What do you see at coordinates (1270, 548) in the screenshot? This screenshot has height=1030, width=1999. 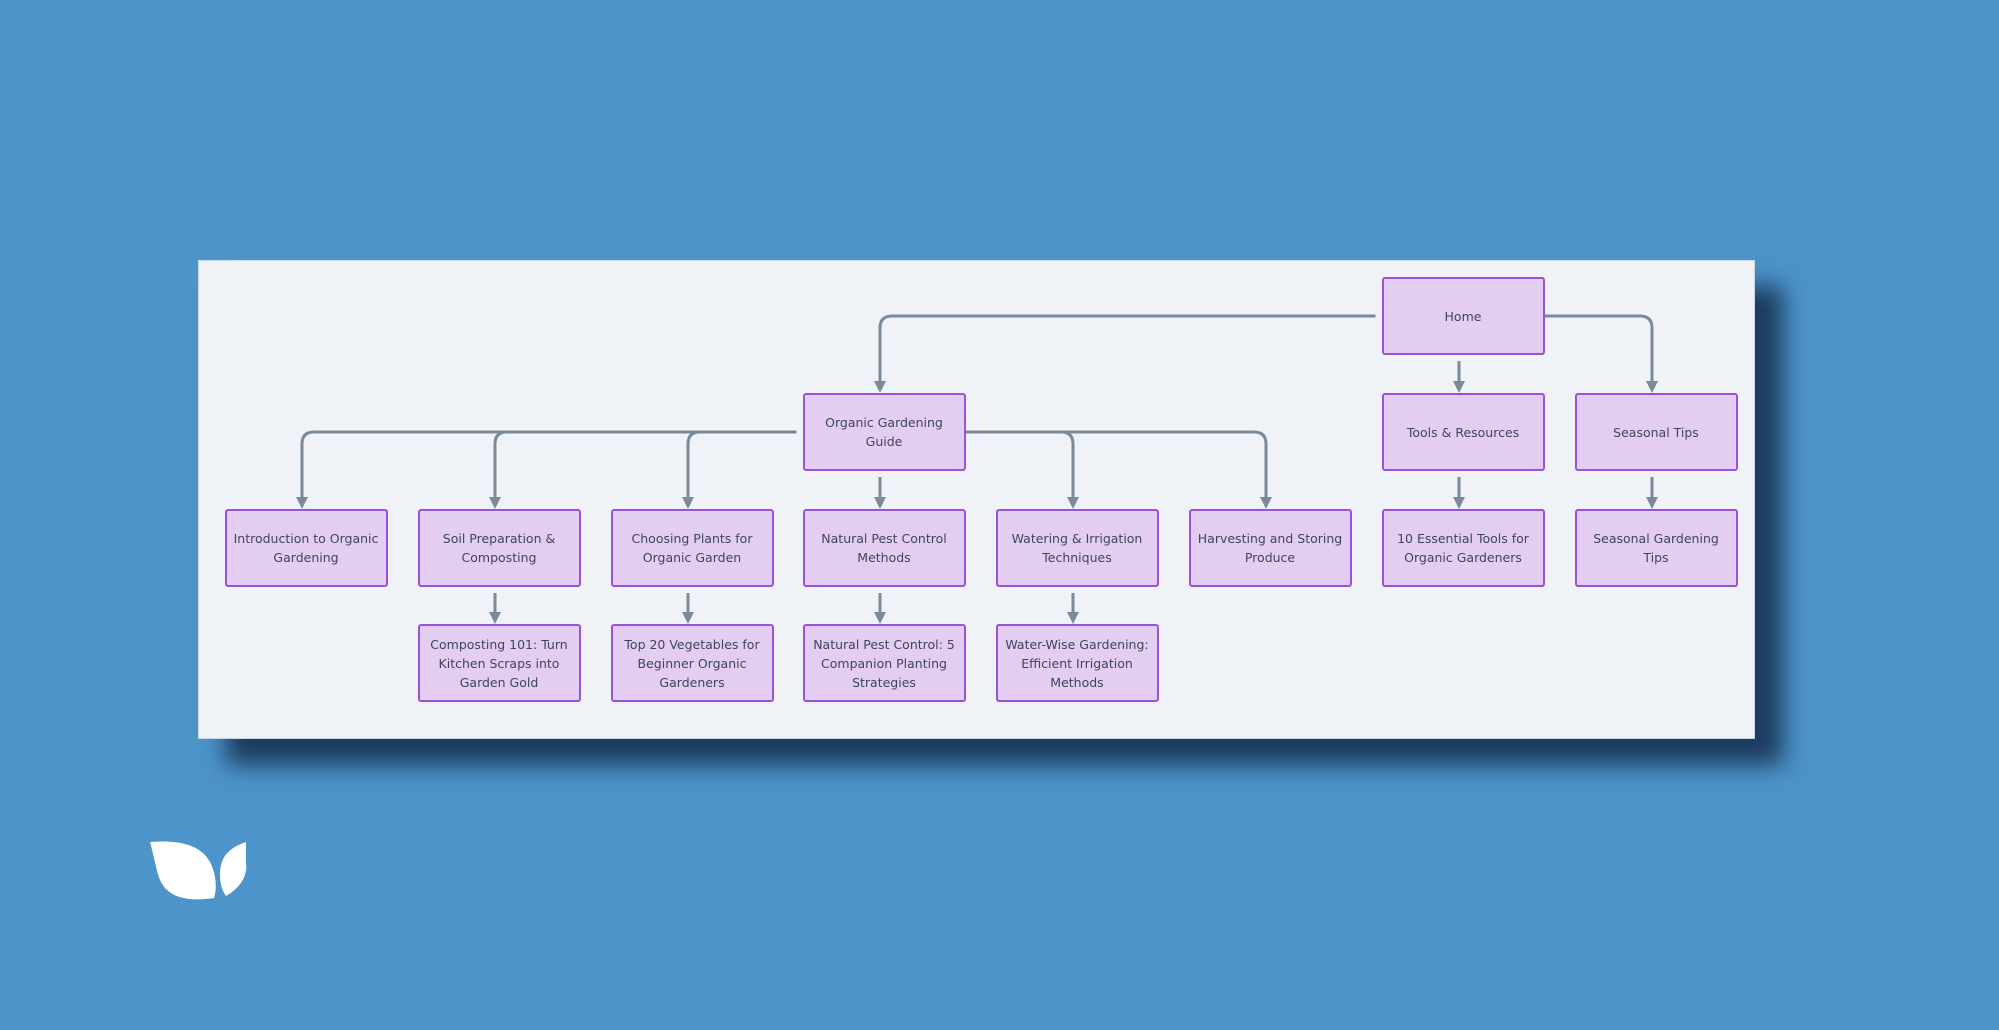 I see `node-harvesting: Harvesting and Storing Produce` at bounding box center [1270, 548].